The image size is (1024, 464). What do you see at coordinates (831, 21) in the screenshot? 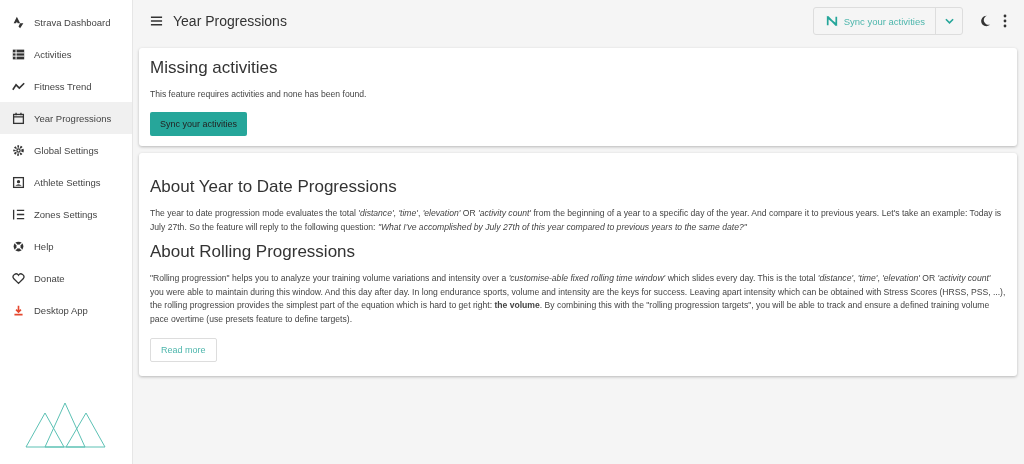
I see `sync-icon` at bounding box center [831, 21].